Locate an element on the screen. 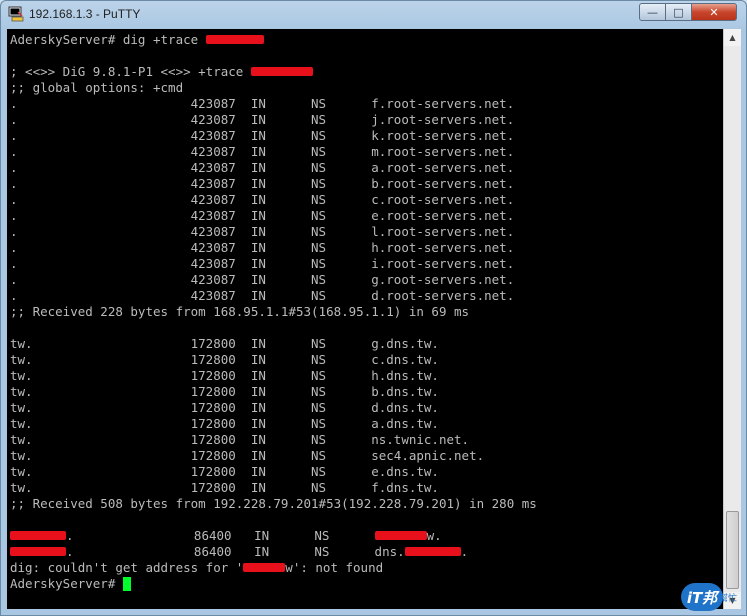 The height and width of the screenshot is (616, 747). terminal-line: . 423087 IN NS m.root-servers.net. is located at coordinates (273, 152).